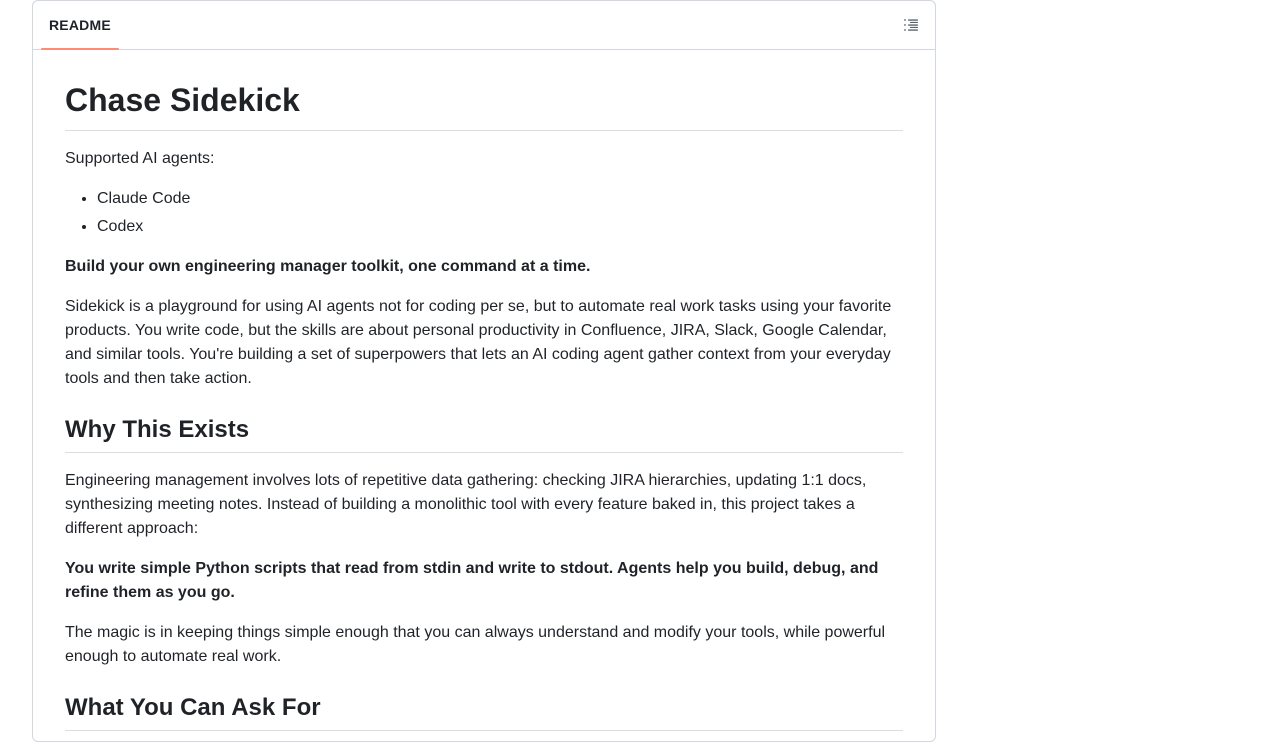  Describe the element at coordinates (140, 158) in the screenshot. I see `supported-agents-intro: Supported AI agents:` at that location.